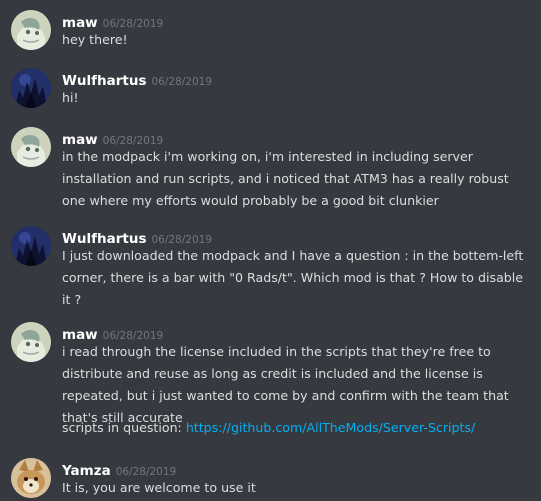 The width and height of the screenshot is (541, 501). What do you see at coordinates (124, 427) in the screenshot?
I see `followup-text: scripts in question:` at bounding box center [124, 427].